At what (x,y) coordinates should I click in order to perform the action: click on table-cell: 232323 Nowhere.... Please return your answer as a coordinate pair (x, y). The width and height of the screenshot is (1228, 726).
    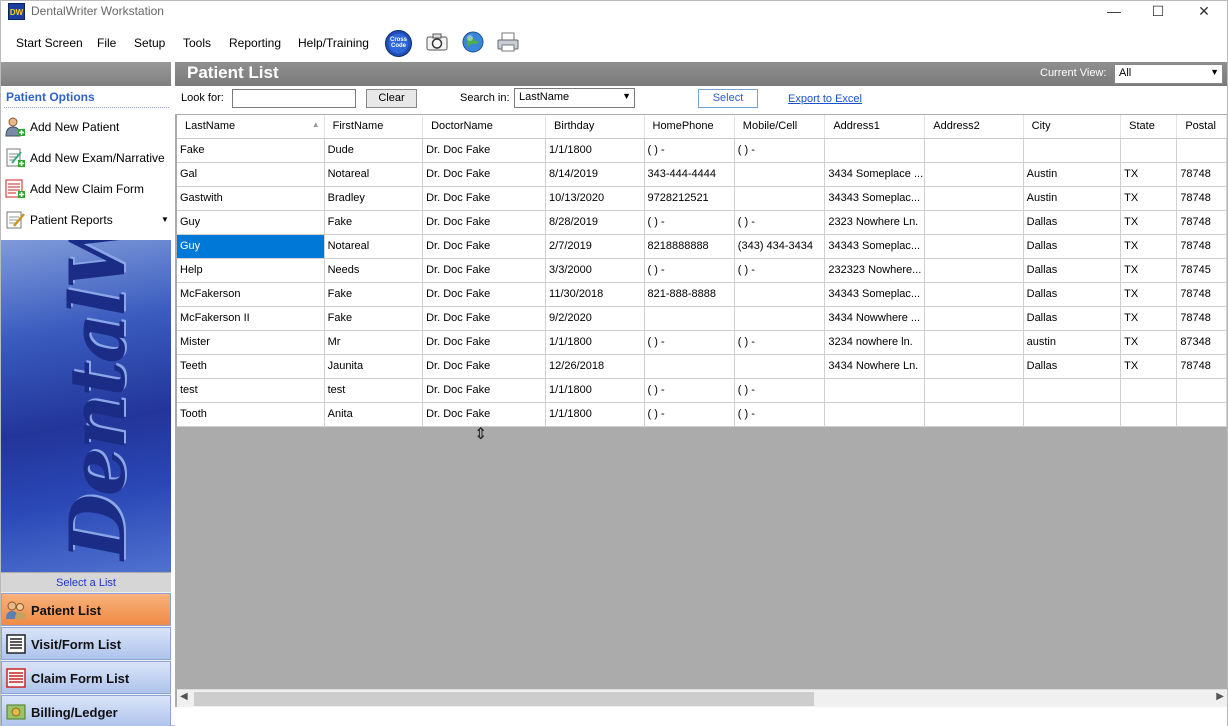
    Looking at the image, I should click on (875, 270).